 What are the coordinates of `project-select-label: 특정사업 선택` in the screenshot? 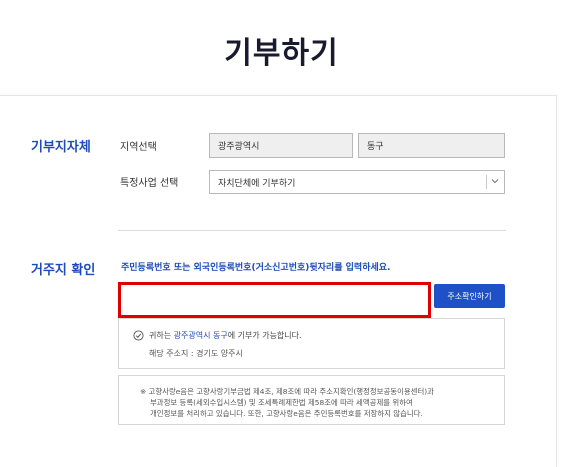 It's located at (149, 183).